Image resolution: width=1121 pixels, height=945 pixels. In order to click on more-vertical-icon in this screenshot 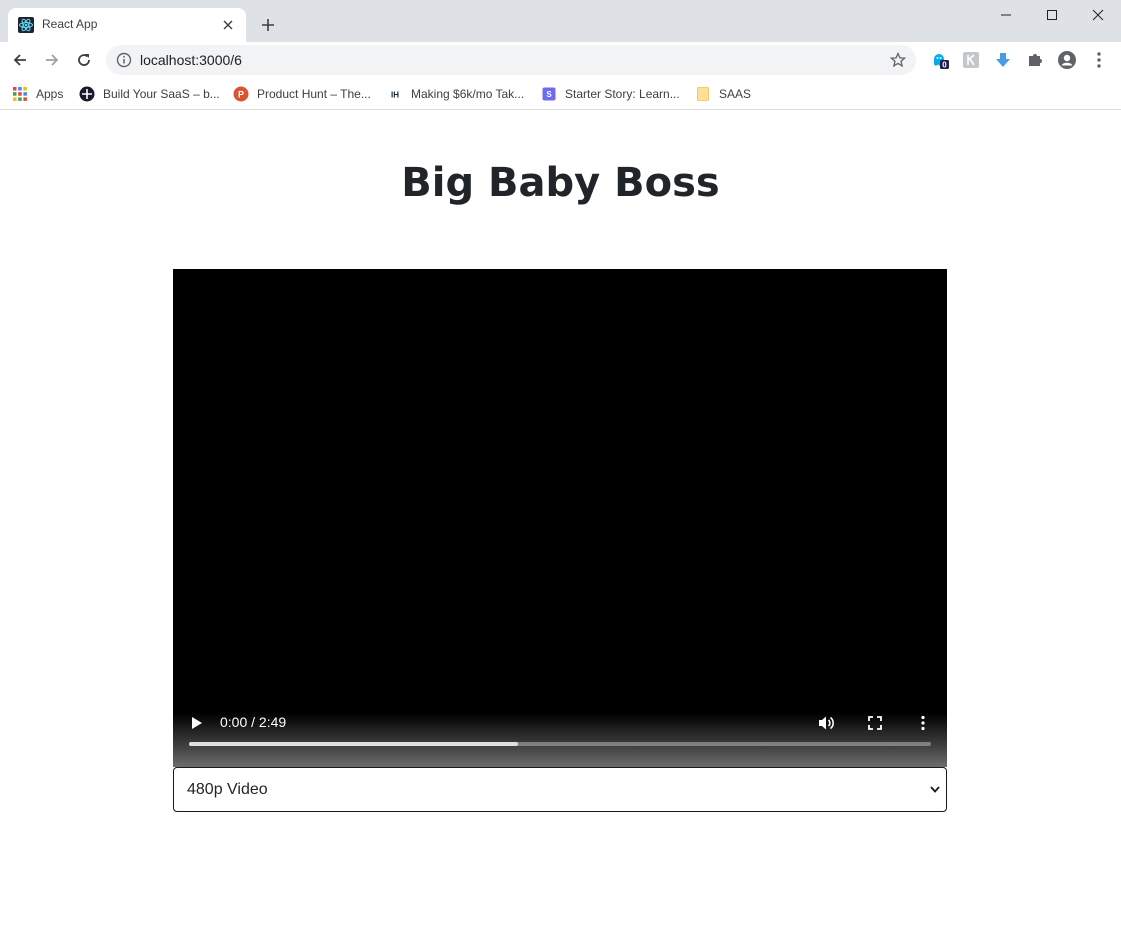, I will do `click(923, 723)`.